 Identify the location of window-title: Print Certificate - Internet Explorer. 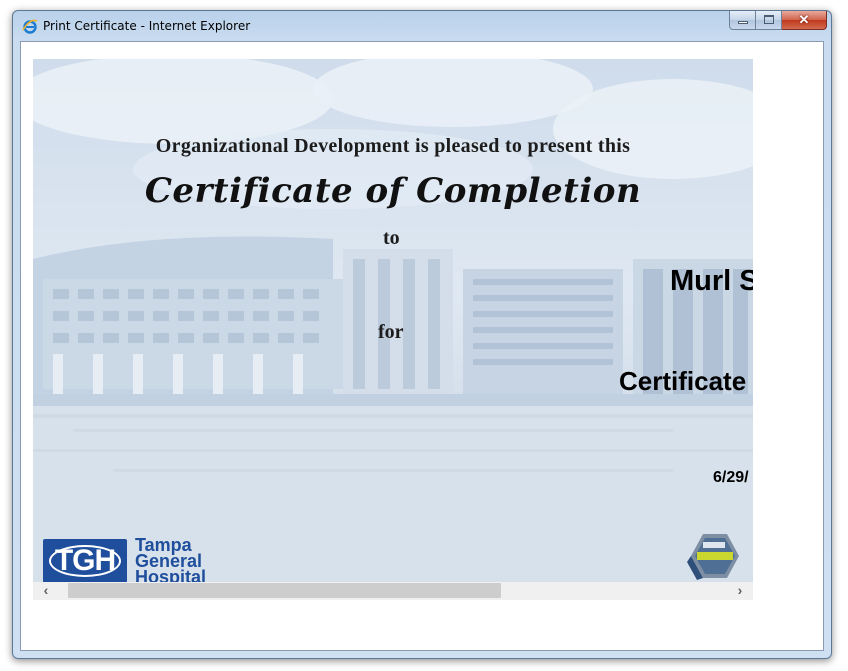
(147, 26).